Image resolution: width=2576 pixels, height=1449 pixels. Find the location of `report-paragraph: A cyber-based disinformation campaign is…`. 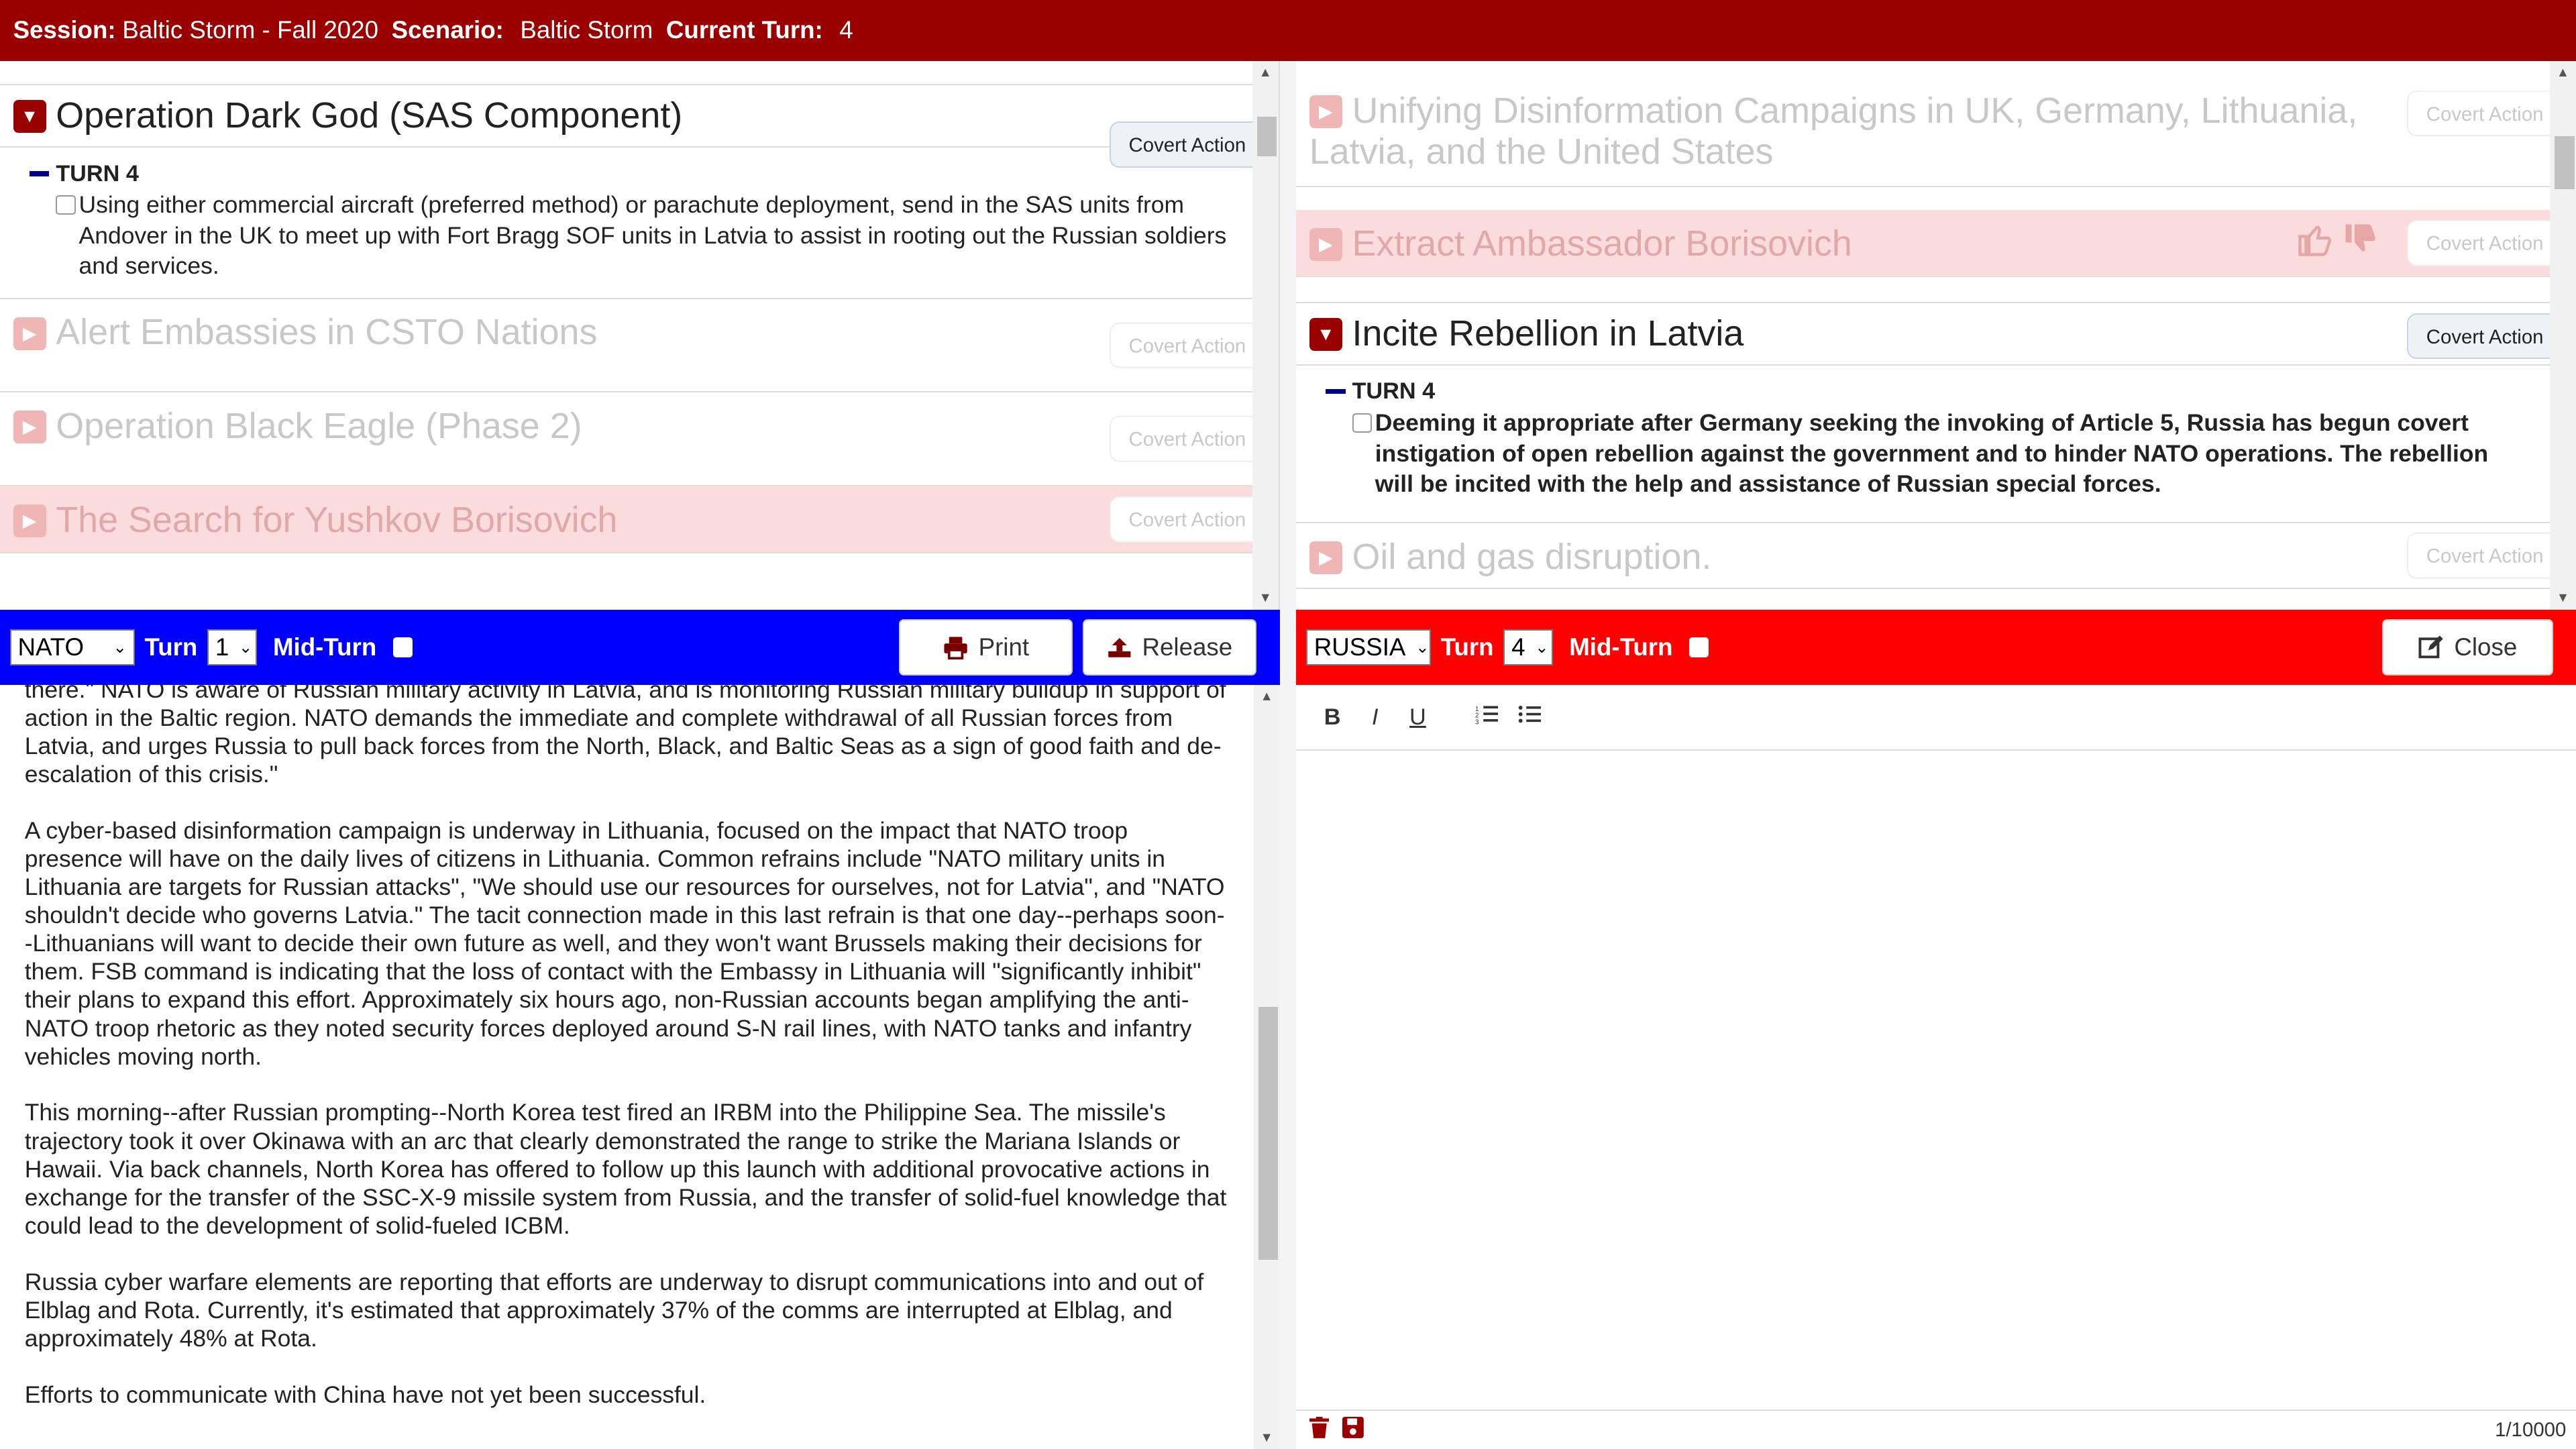

report-paragraph: A cyber-based disinformation campaign is… is located at coordinates (624, 943).